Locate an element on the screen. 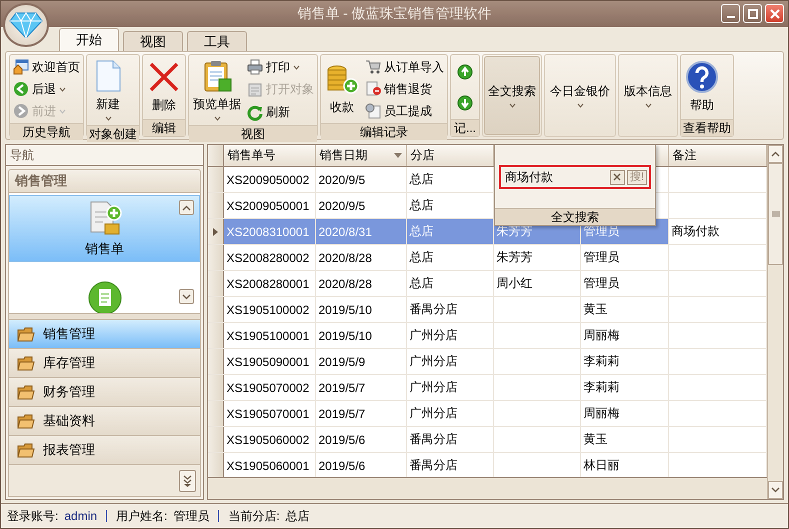 This screenshot has height=529, width=789. status-label: 登录账号: is located at coordinates (32, 516).